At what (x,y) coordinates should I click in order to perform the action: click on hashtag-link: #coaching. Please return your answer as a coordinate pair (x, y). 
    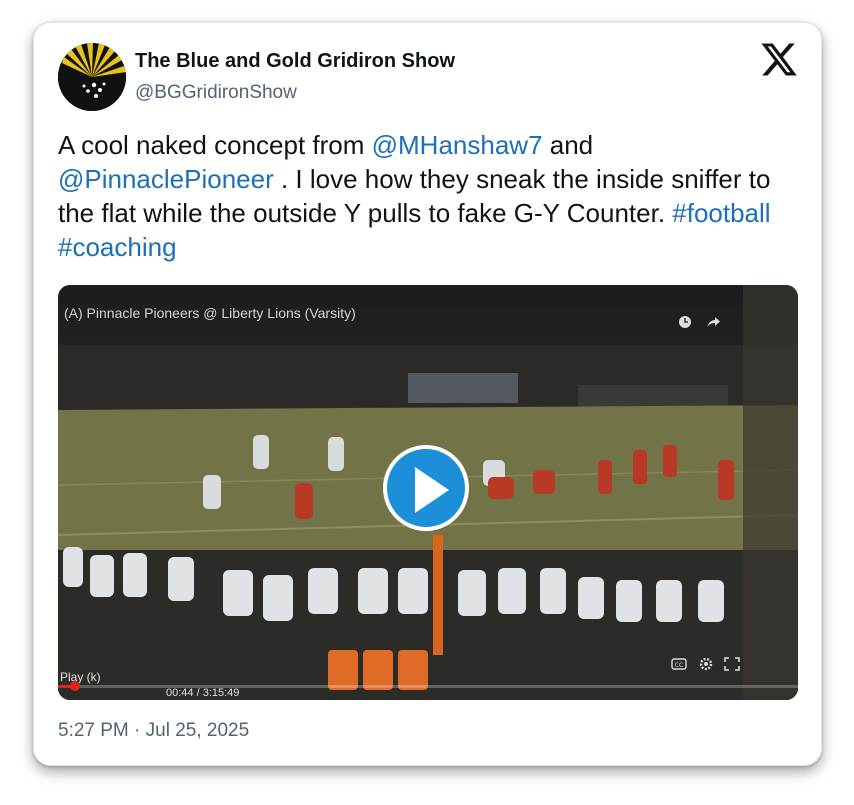
    Looking at the image, I should click on (117, 247).